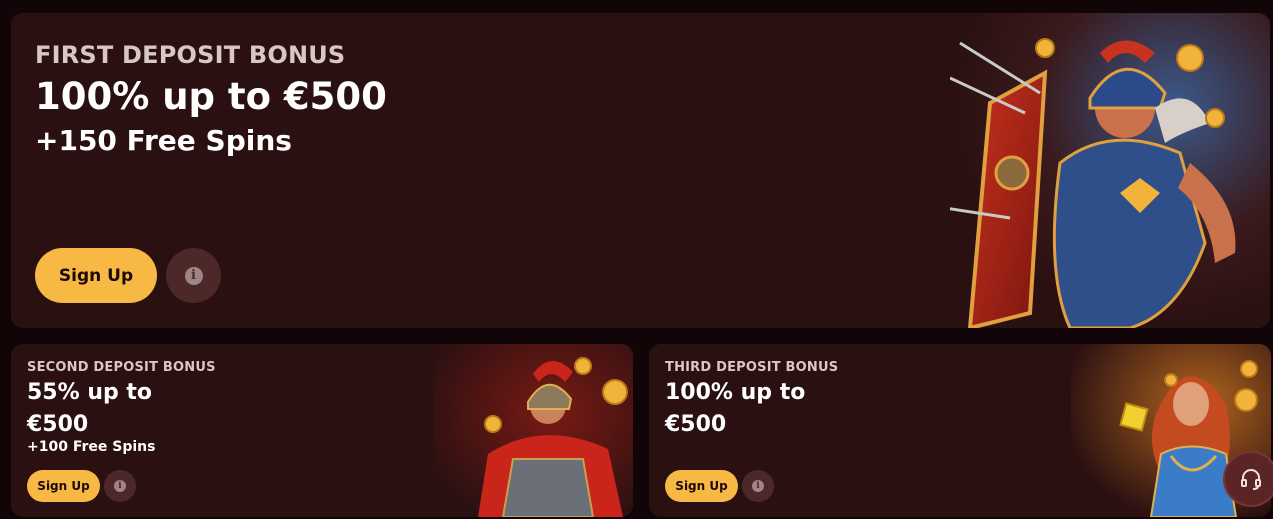  What do you see at coordinates (190, 55) in the screenshot?
I see `bonus-eyebrow: FIRST DEPOSIT BONUS` at bounding box center [190, 55].